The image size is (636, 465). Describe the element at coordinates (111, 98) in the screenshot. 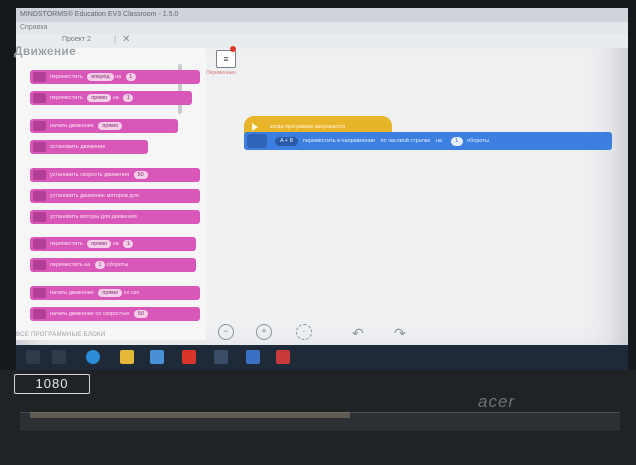

I see `block-move-straight: переместить прямо на 1` at that location.